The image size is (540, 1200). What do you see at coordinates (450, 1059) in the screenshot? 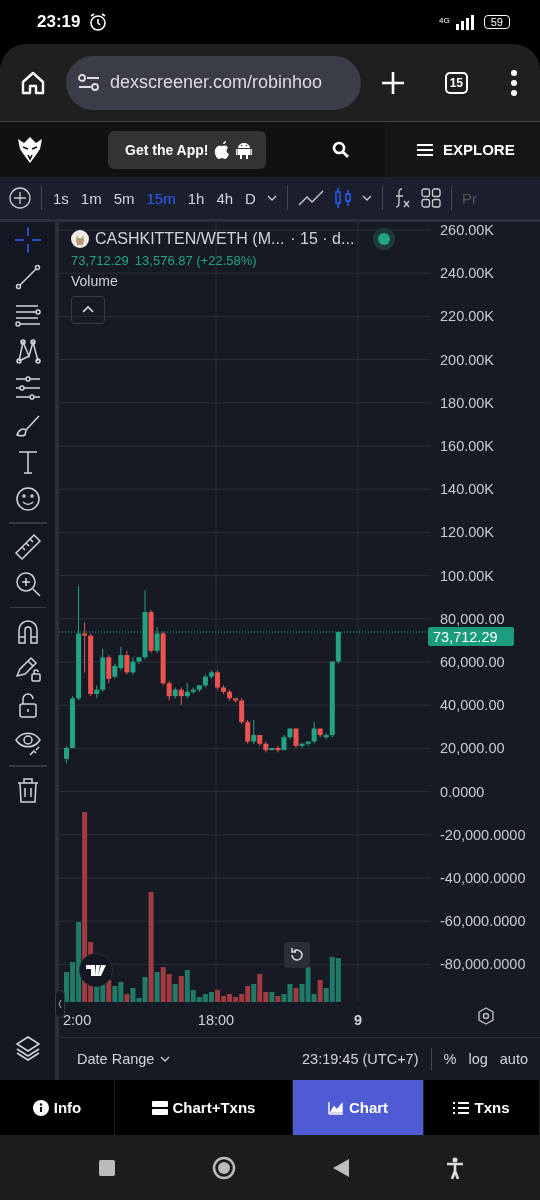
I see `scale-option: %` at bounding box center [450, 1059].